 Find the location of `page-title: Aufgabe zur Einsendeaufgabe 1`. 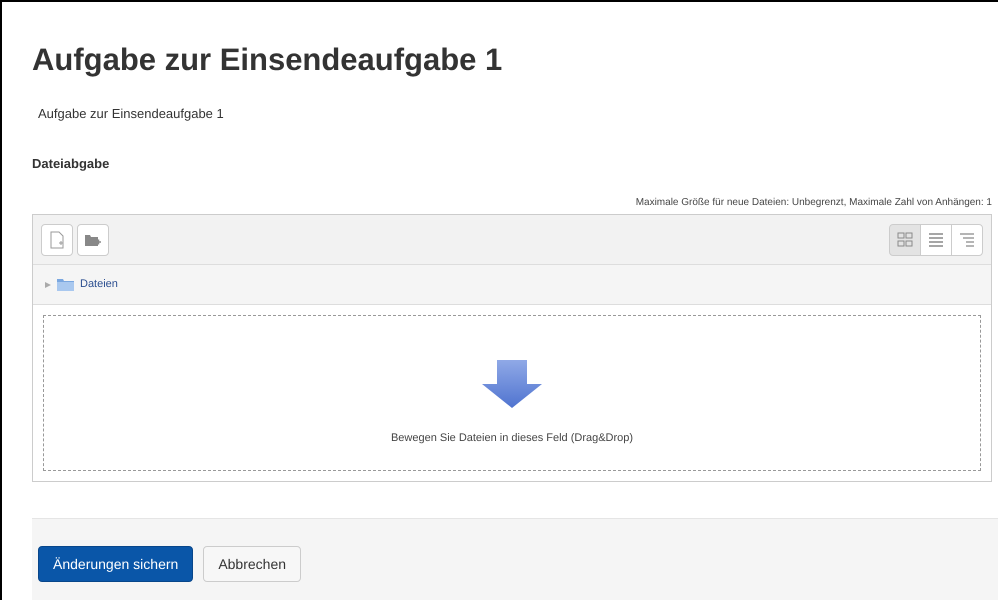

page-title: Aufgabe zur Einsendeaufgabe 1 is located at coordinates (267, 60).